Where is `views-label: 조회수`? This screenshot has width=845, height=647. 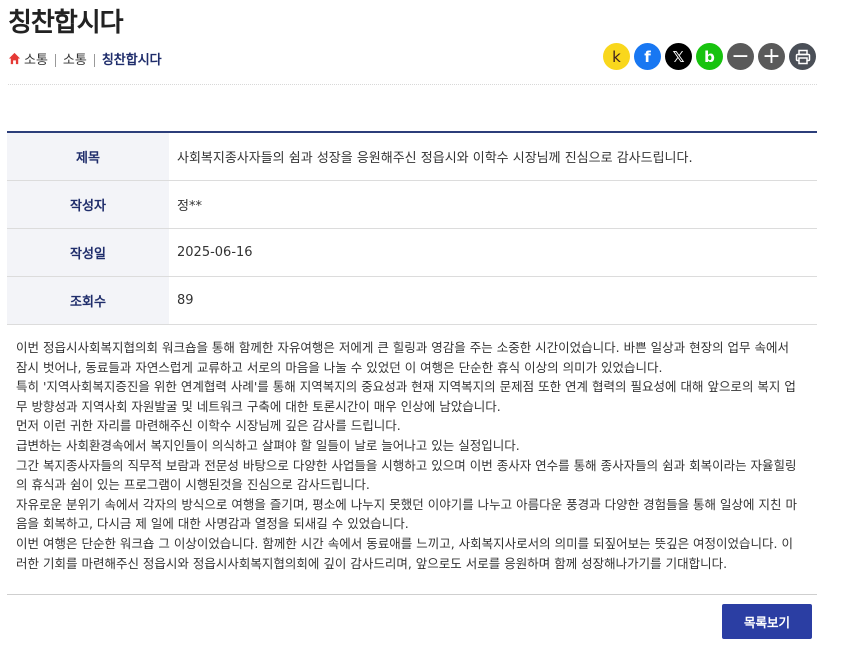
views-label: 조회수 is located at coordinates (88, 300).